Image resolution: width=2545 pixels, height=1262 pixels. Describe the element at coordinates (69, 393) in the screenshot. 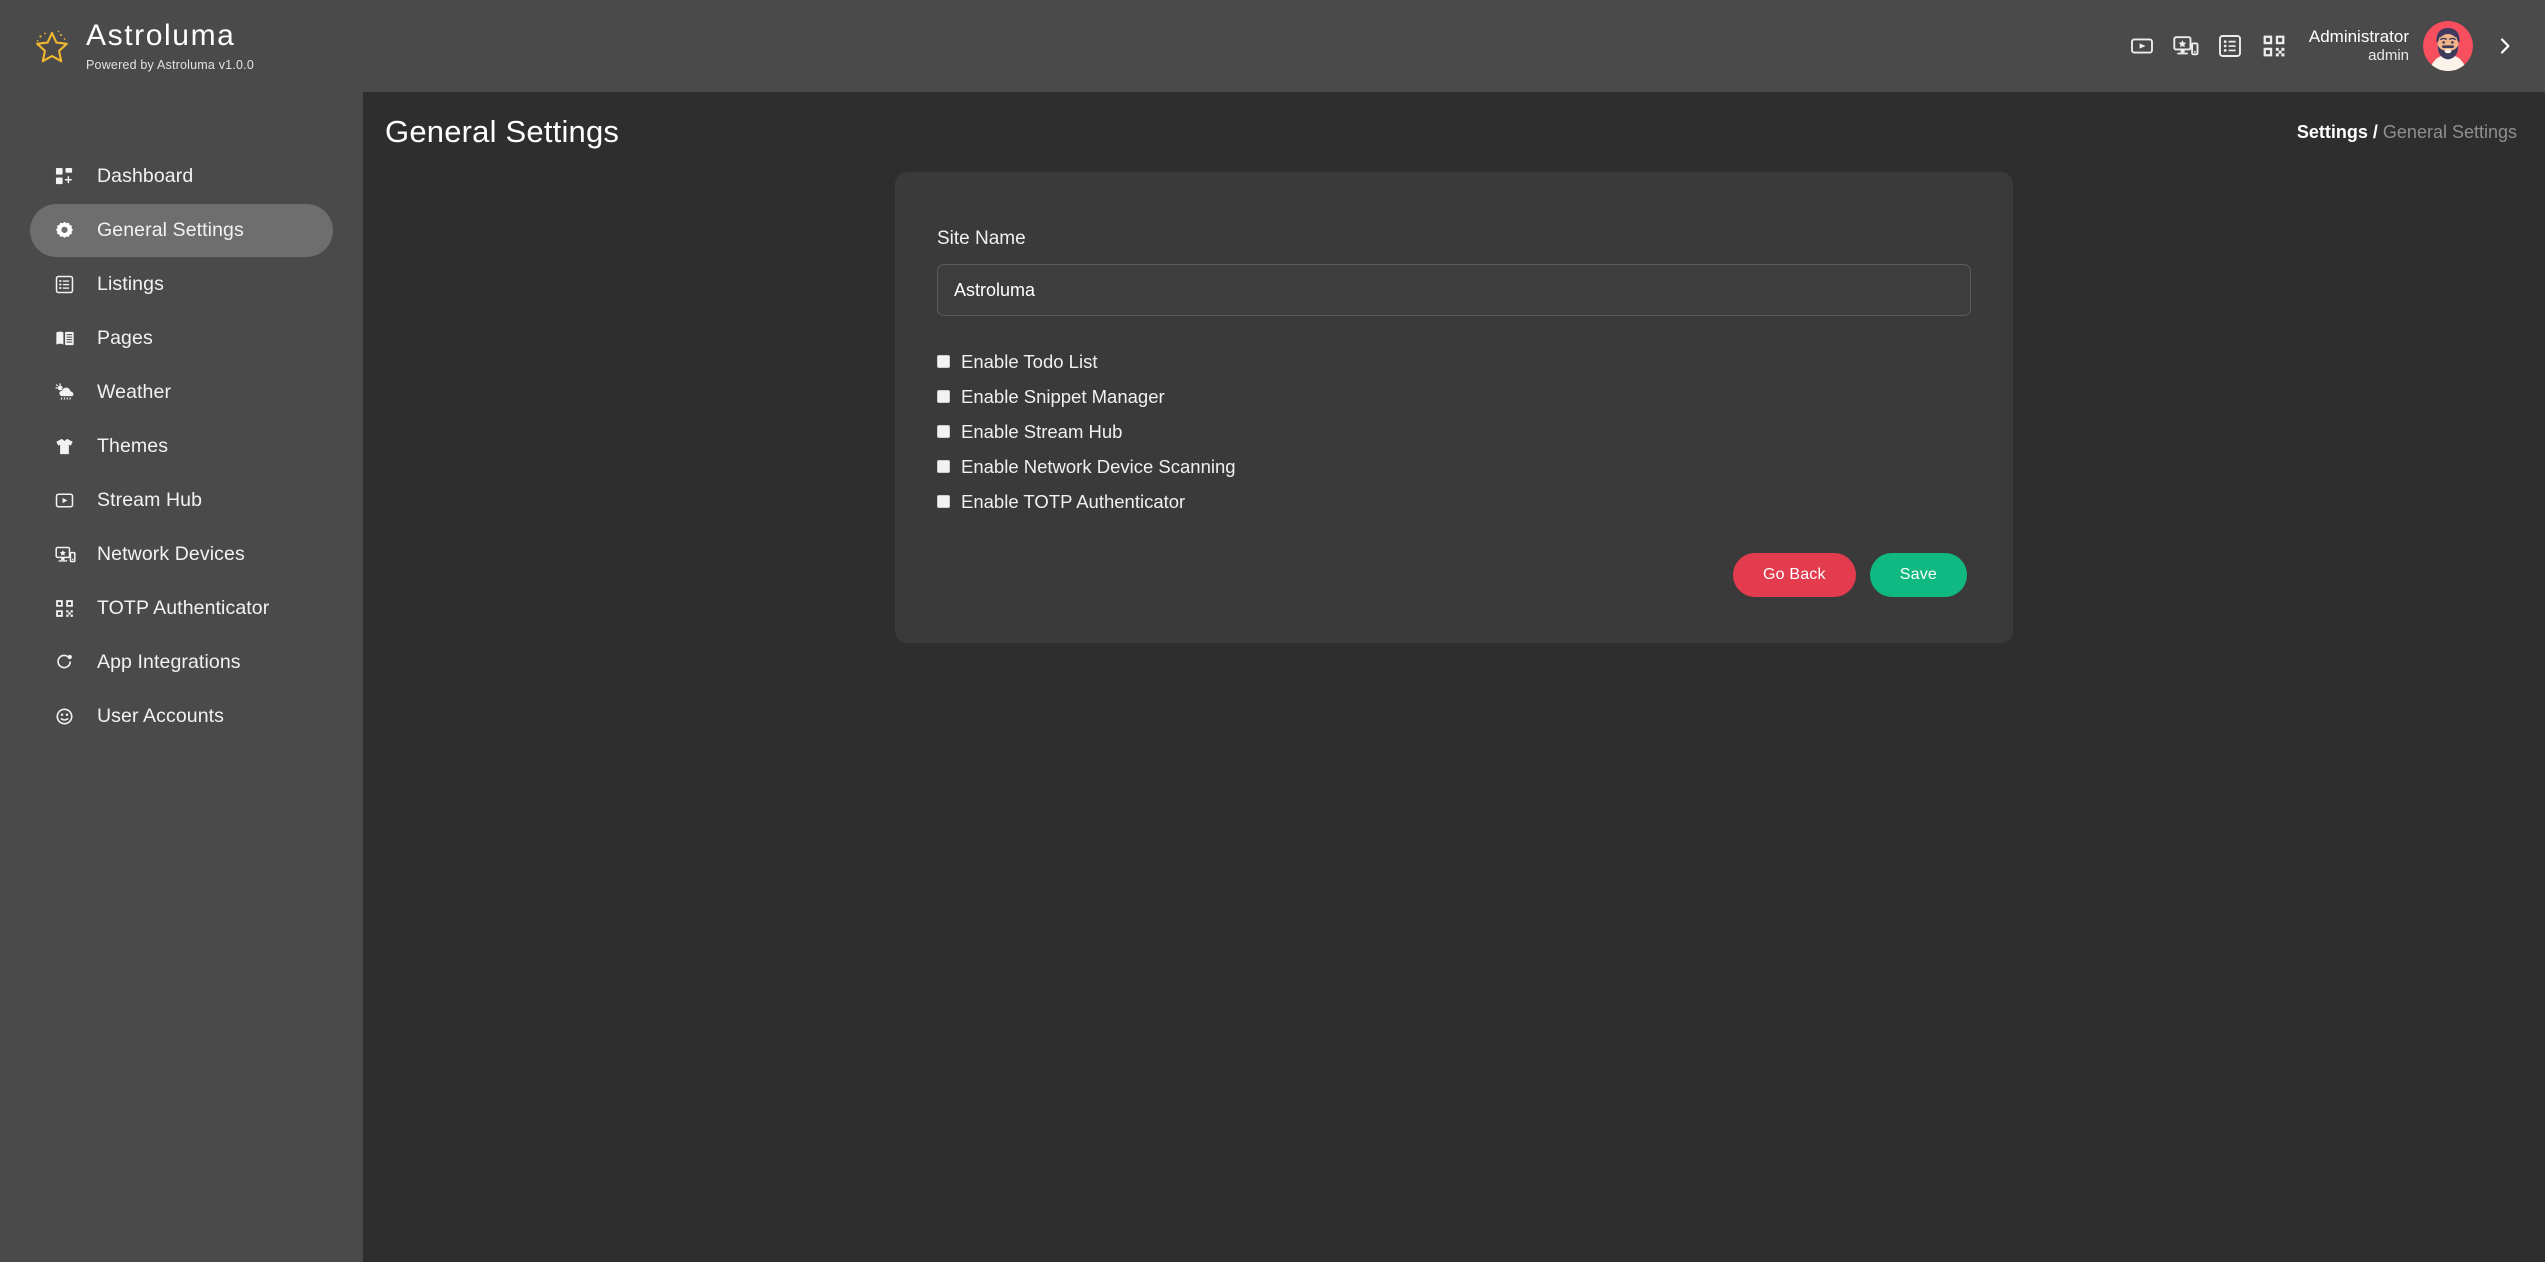

I see `cloud-rain-sun-icon` at that location.